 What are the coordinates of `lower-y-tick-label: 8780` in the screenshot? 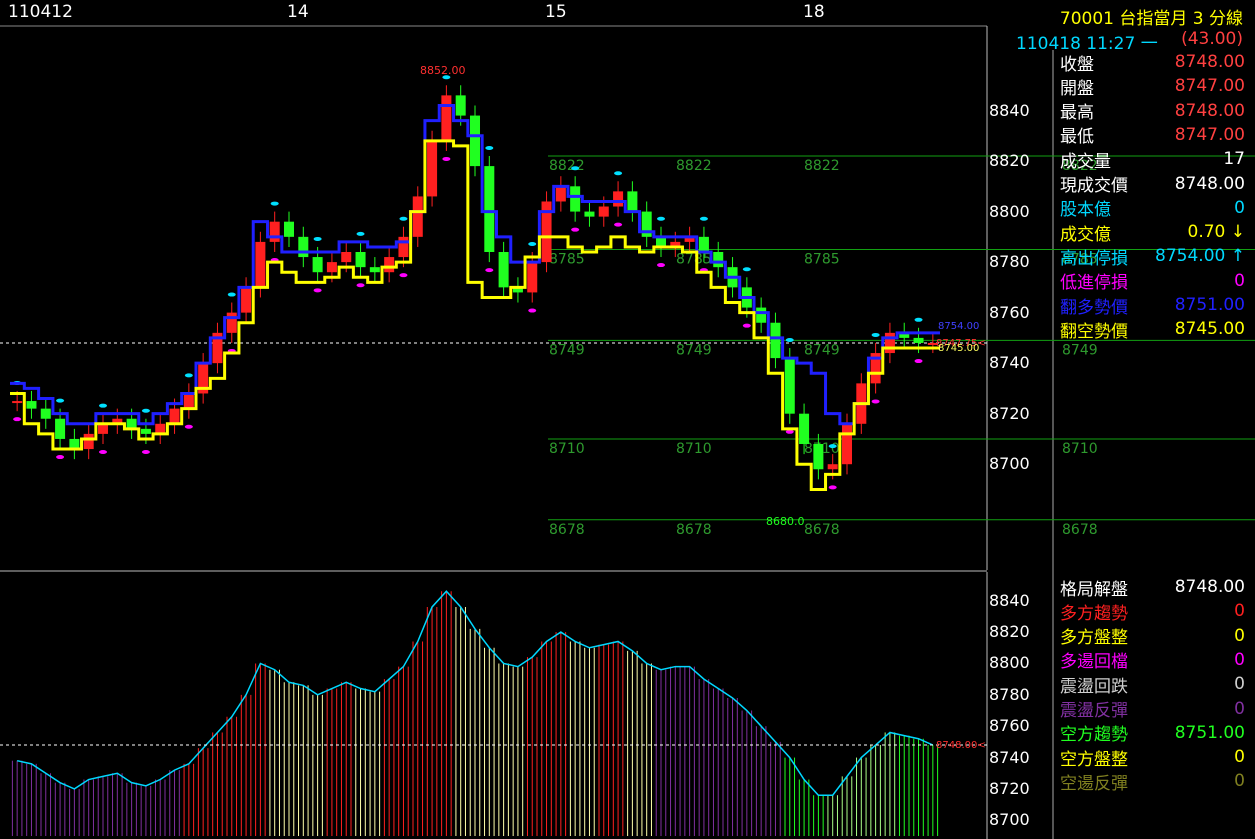 It's located at (1009, 694).